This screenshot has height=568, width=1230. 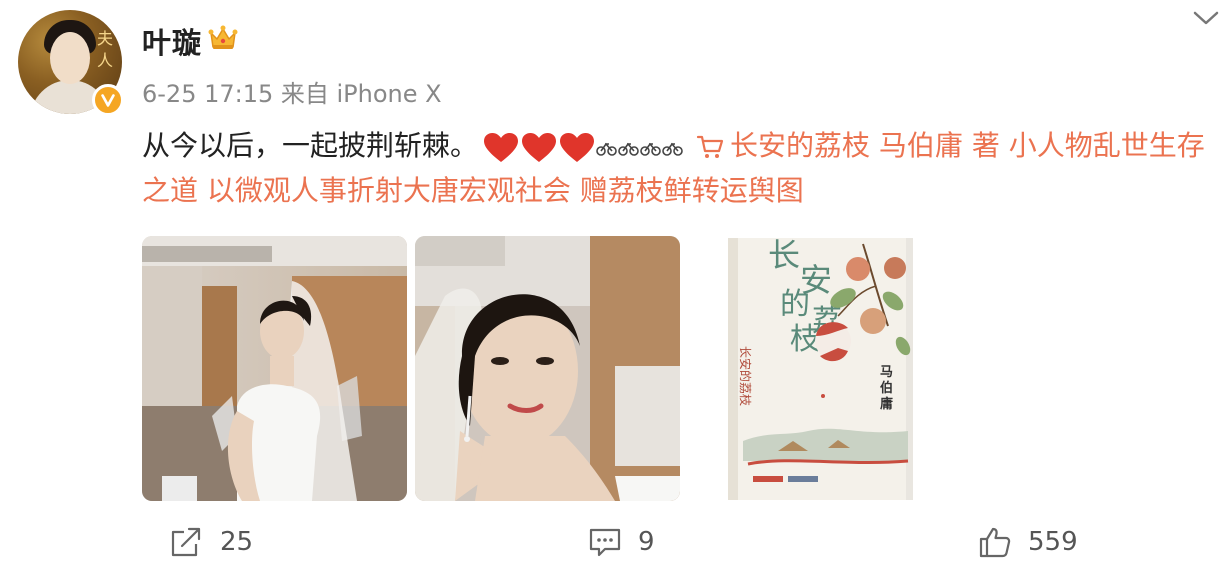 I want to click on svg-text: 长, so click(x=784, y=255).